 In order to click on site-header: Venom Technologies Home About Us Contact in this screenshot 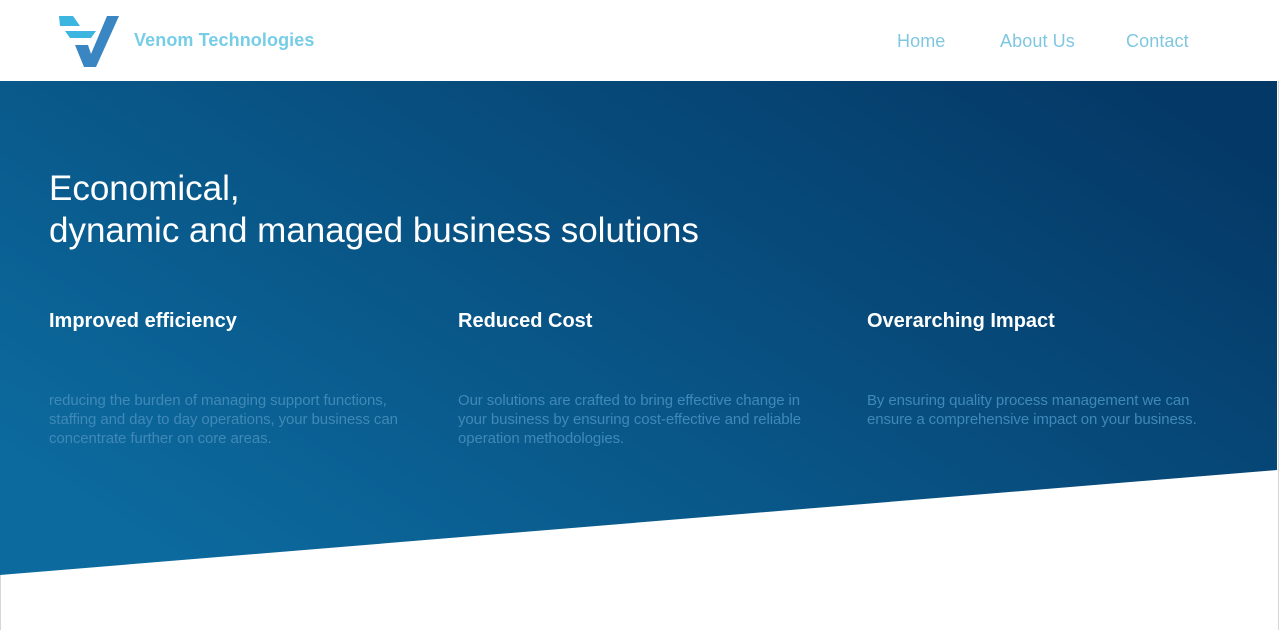, I will do `click(639, 40)`.